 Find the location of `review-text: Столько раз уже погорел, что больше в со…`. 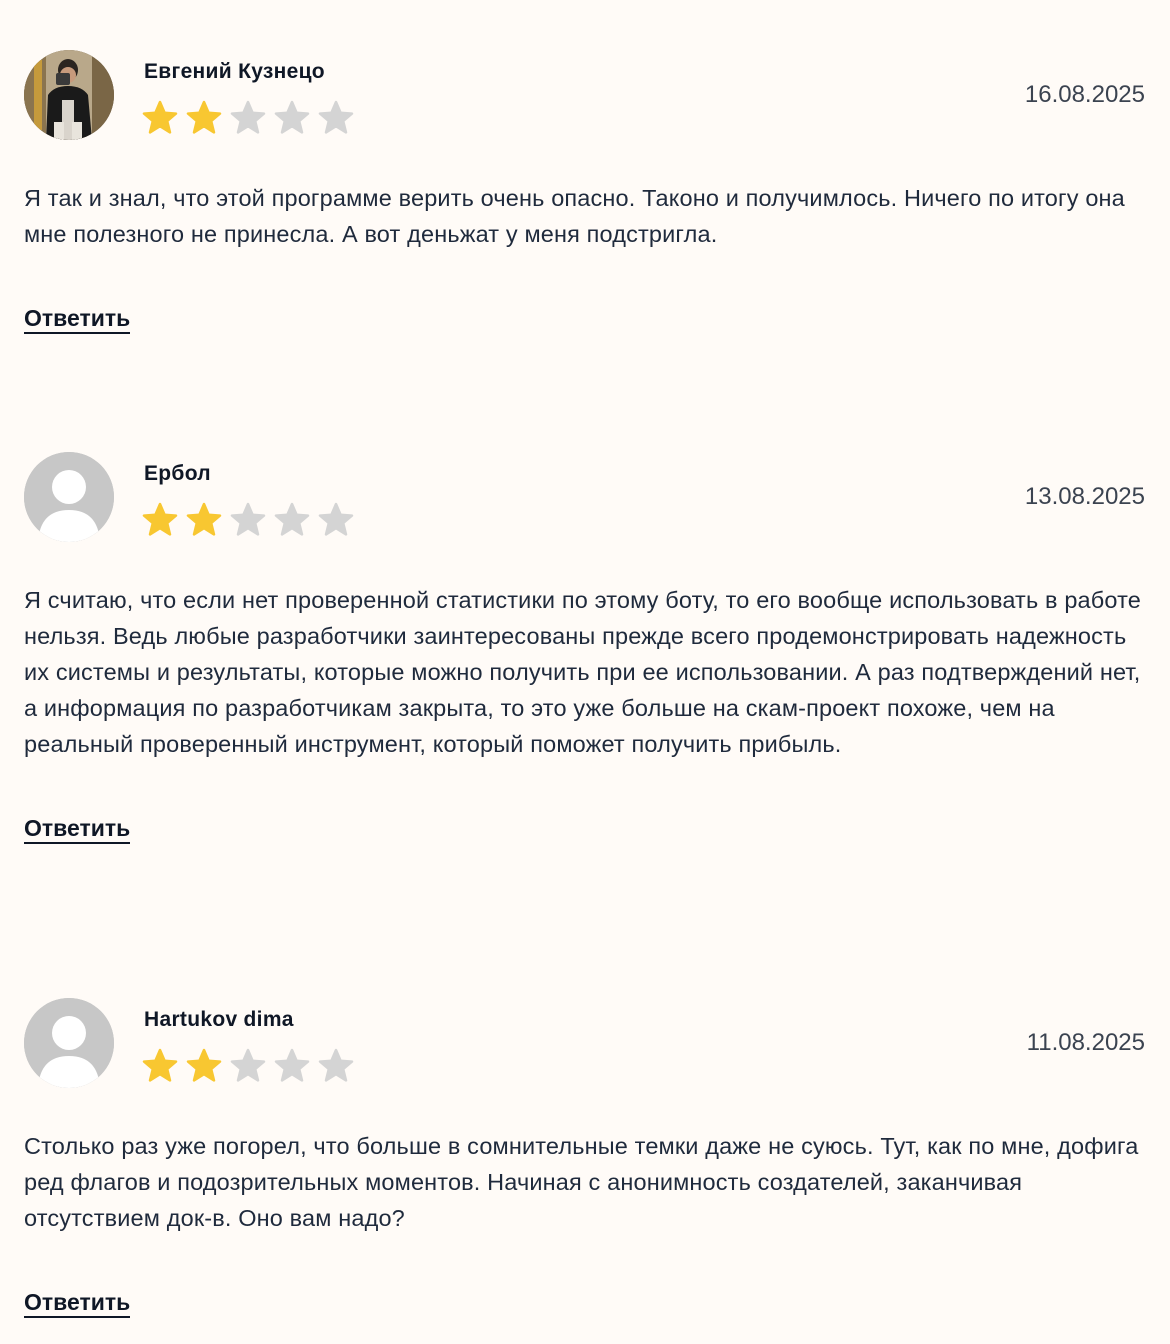

review-text: Столько раз уже погорел, что больше в со… is located at coordinates (581, 1182).